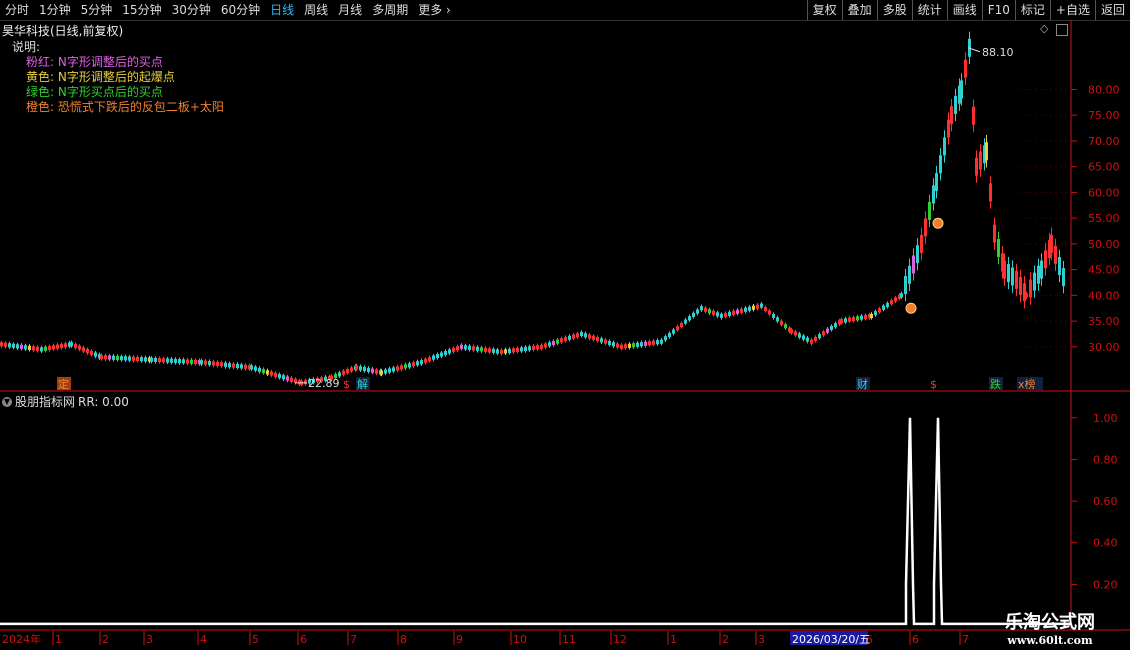 The width and height of the screenshot is (1130, 650). Describe the element at coordinates (1104, 218) in the screenshot. I see `price-tick-label: 55.00` at that location.